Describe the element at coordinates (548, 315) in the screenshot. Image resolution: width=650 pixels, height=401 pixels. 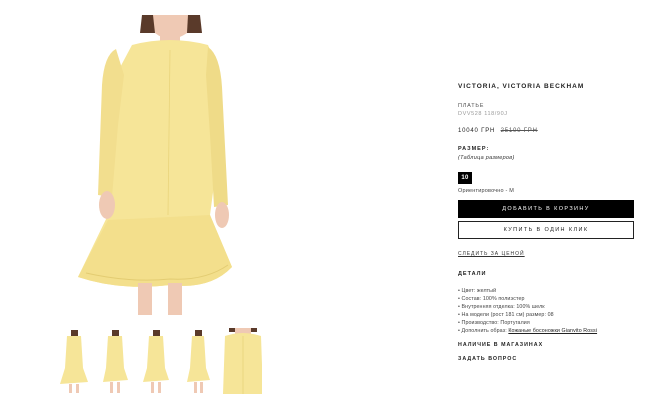
I see `details-item: На модели (рост 181 см) размер: 08` at that location.